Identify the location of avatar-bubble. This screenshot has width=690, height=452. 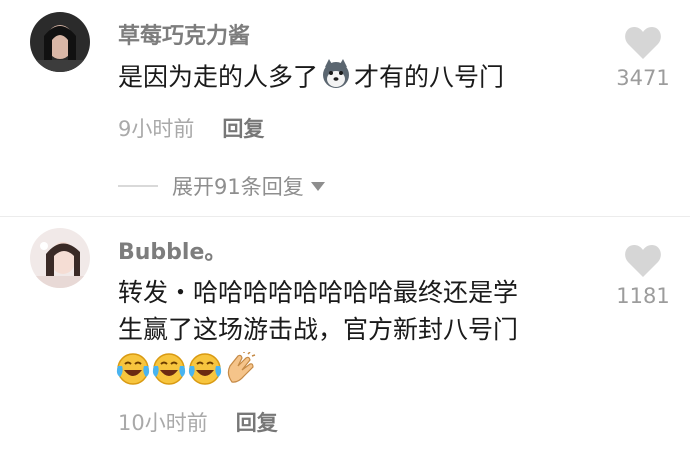
(60, 258).